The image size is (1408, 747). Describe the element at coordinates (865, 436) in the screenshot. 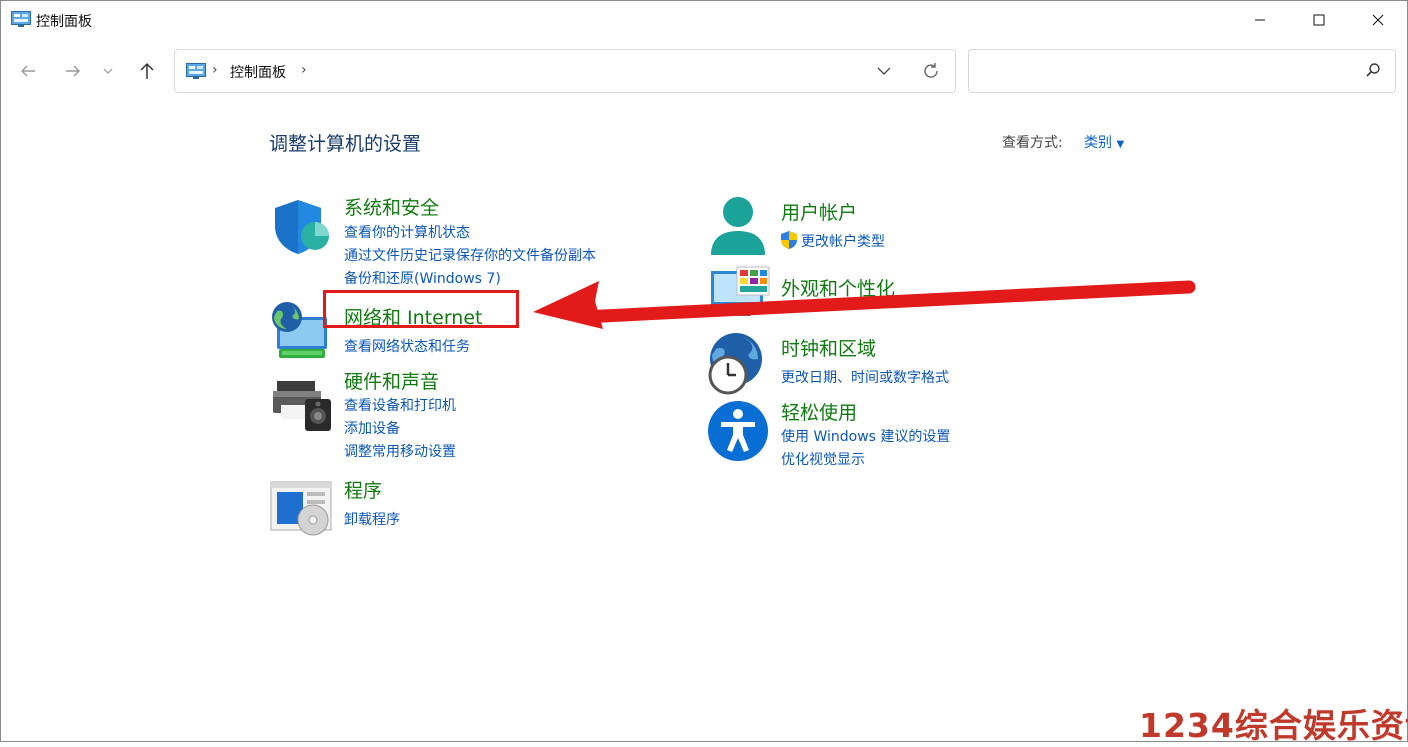

I see `link-windows-suggested-settings: 使用 Windows 建议的设置` at that location.